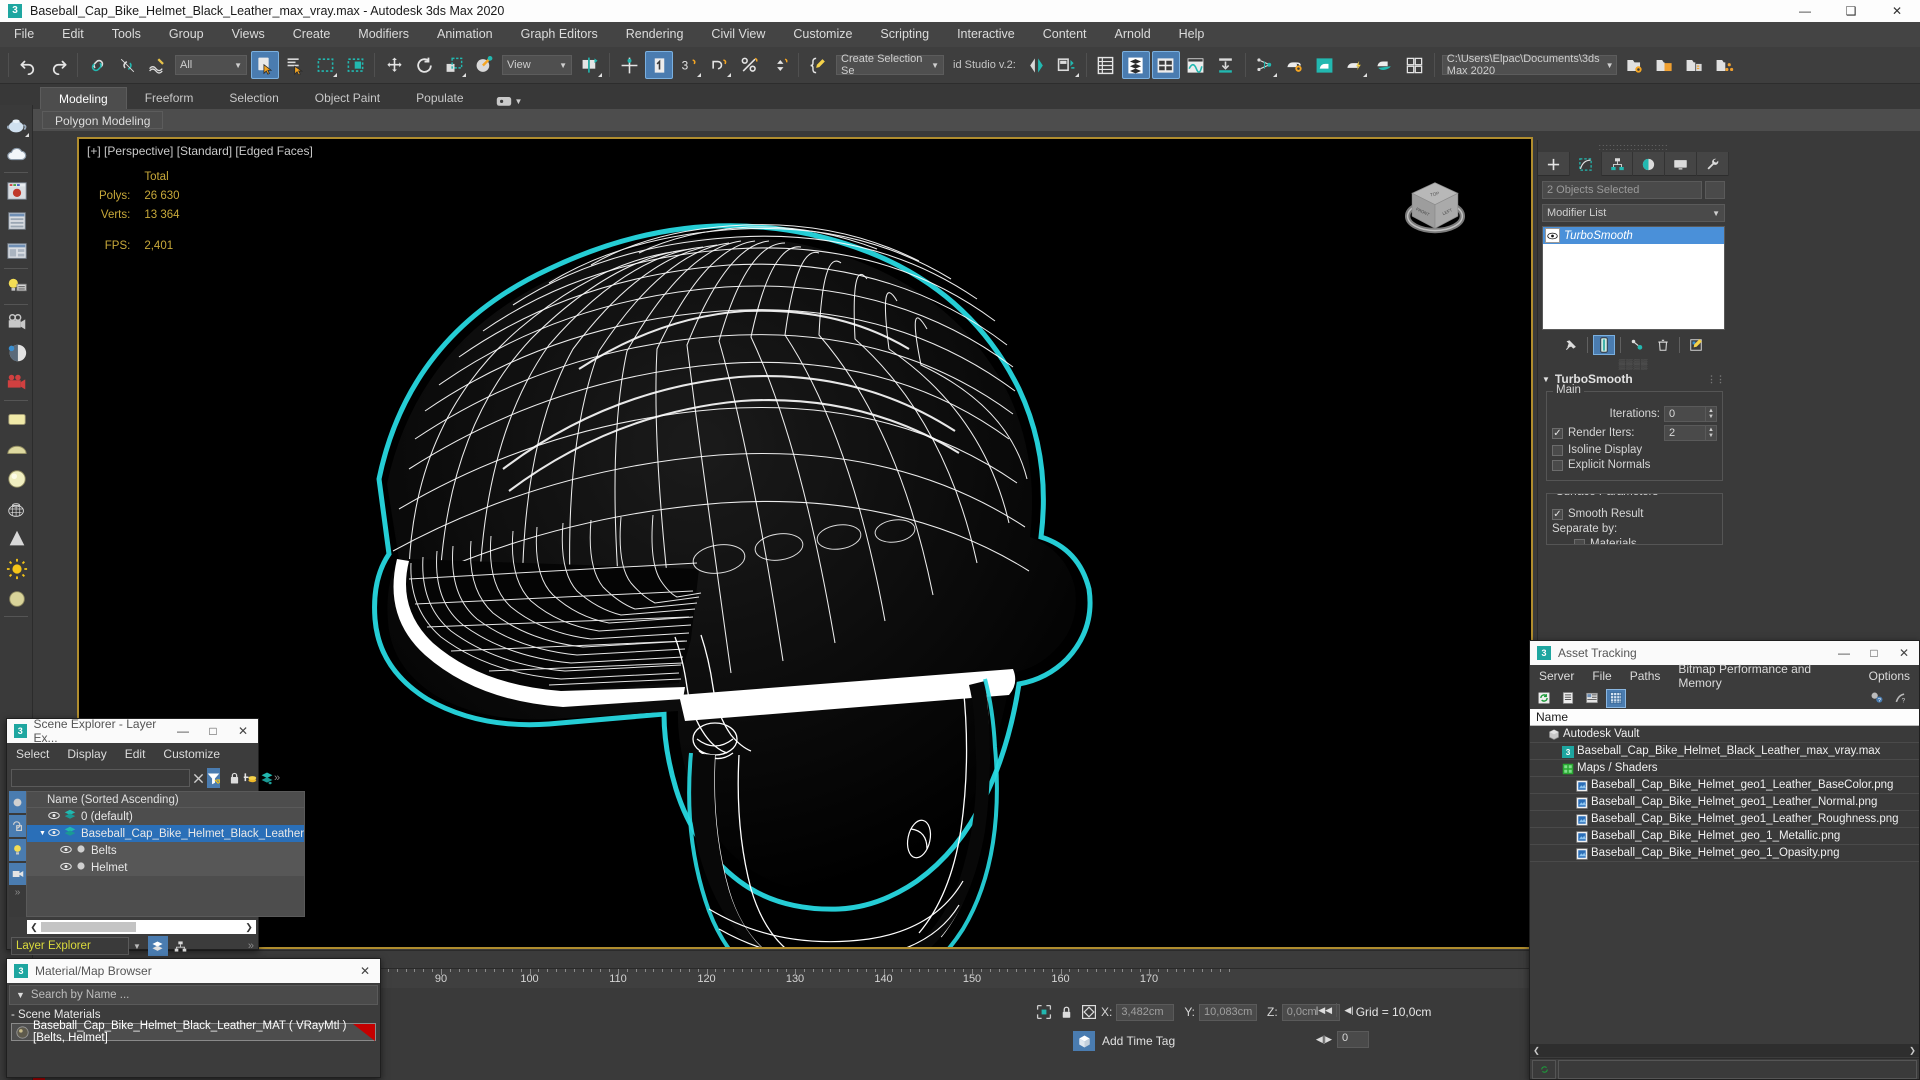 This screenshot has height=1080, width=1920. I want to click on time-tag-icon, so click(1084, 1041).